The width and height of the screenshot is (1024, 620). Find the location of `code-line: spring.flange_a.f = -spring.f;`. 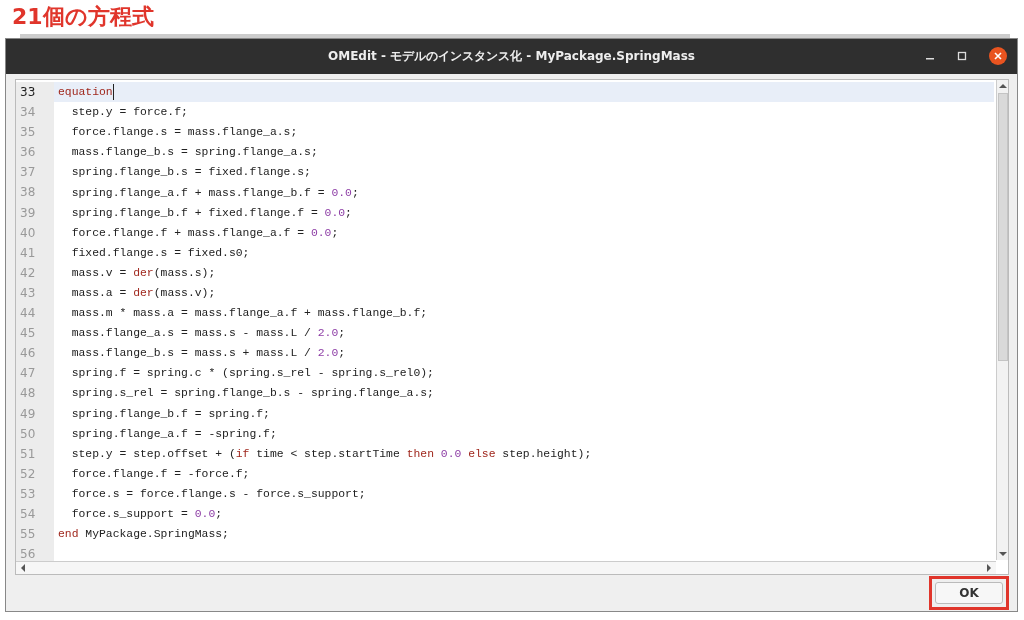

code-line: spring.flange_a.f = -spring.f; is located at coordinates (173, 433).